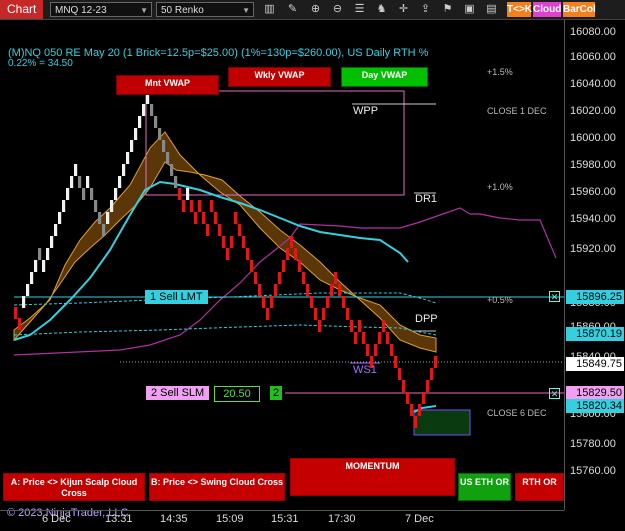 The height and width of the screenshot is (531, 625). Describe the element at coordinates (547, 9) in the screenshot. I see `cloud-toggle-button: Cloud` at that location.